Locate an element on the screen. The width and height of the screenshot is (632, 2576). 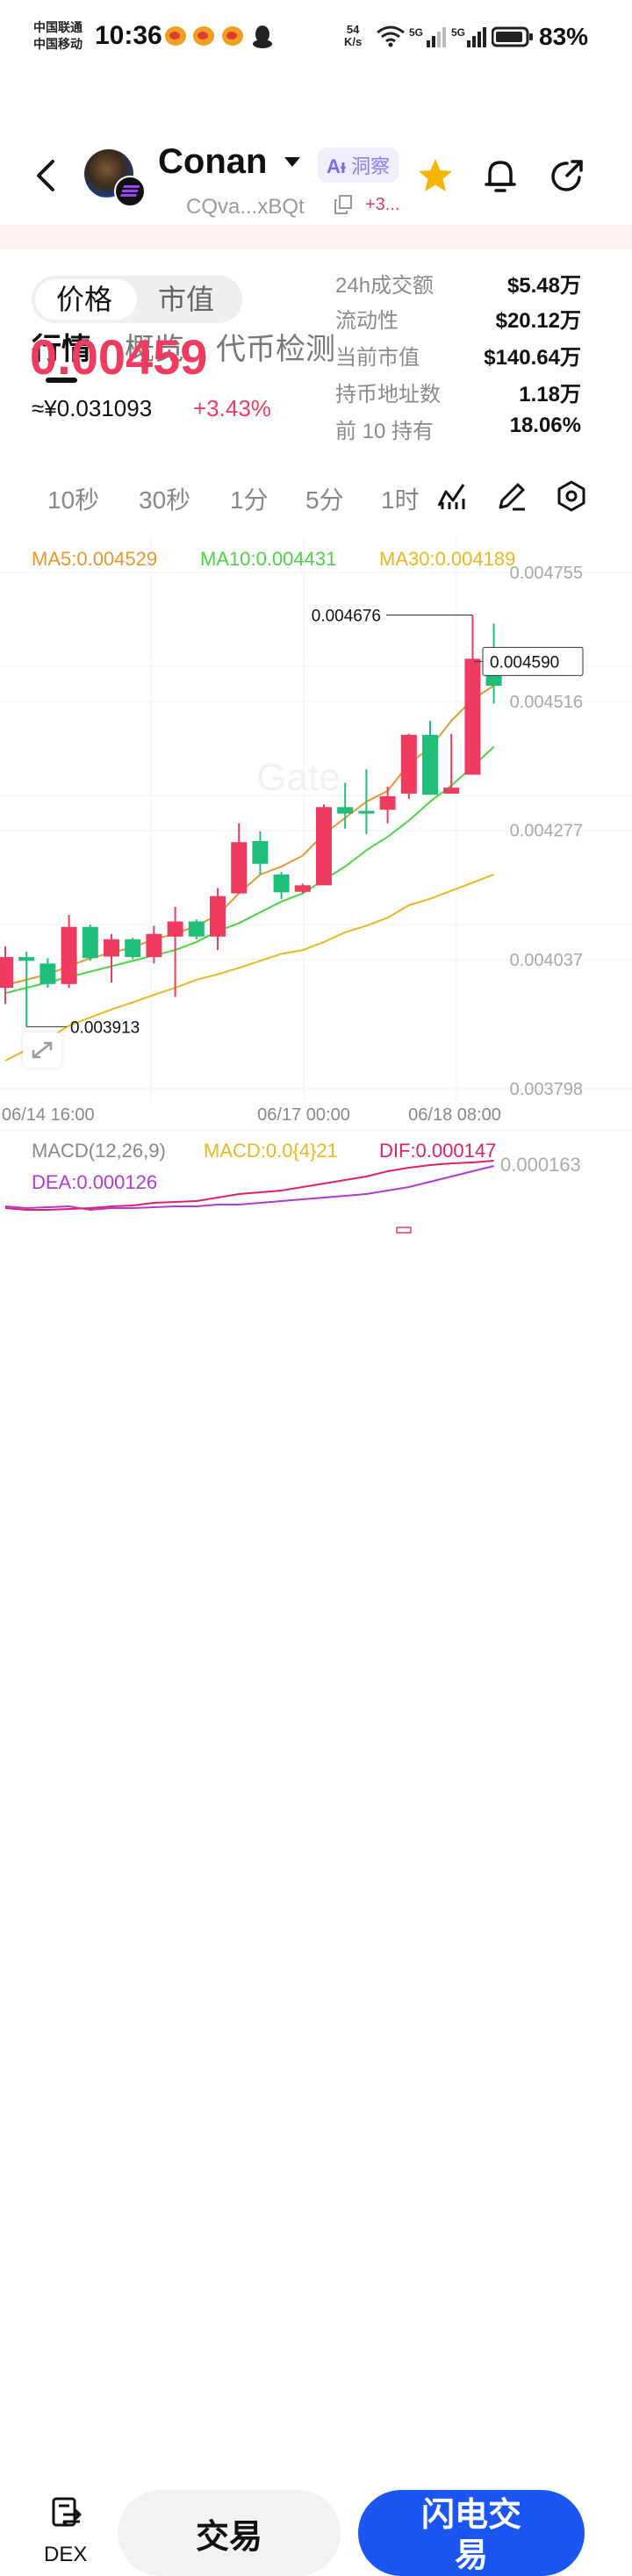
stat-label-market-cap: 当前市值 is located at coordinates (378, 358).